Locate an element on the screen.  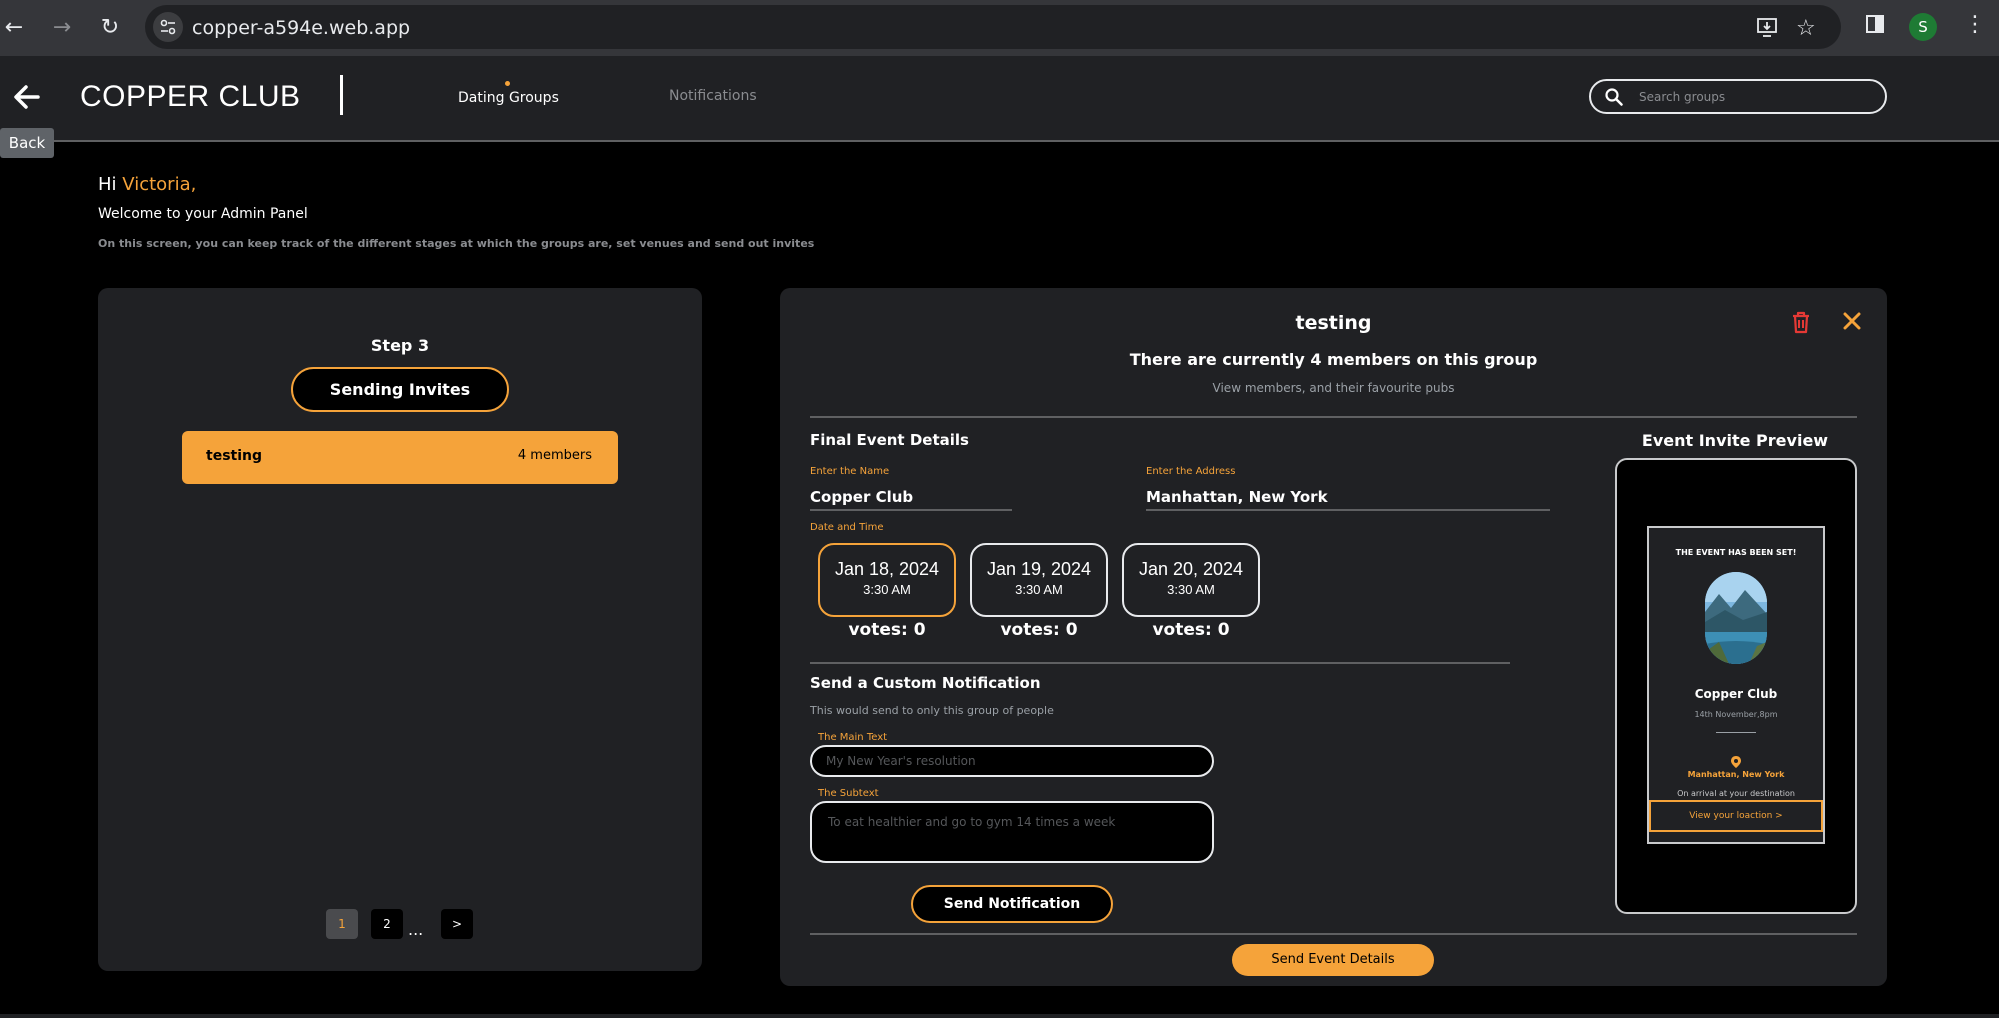
greeting-hi: Hi is located at coordinates (107, 184).